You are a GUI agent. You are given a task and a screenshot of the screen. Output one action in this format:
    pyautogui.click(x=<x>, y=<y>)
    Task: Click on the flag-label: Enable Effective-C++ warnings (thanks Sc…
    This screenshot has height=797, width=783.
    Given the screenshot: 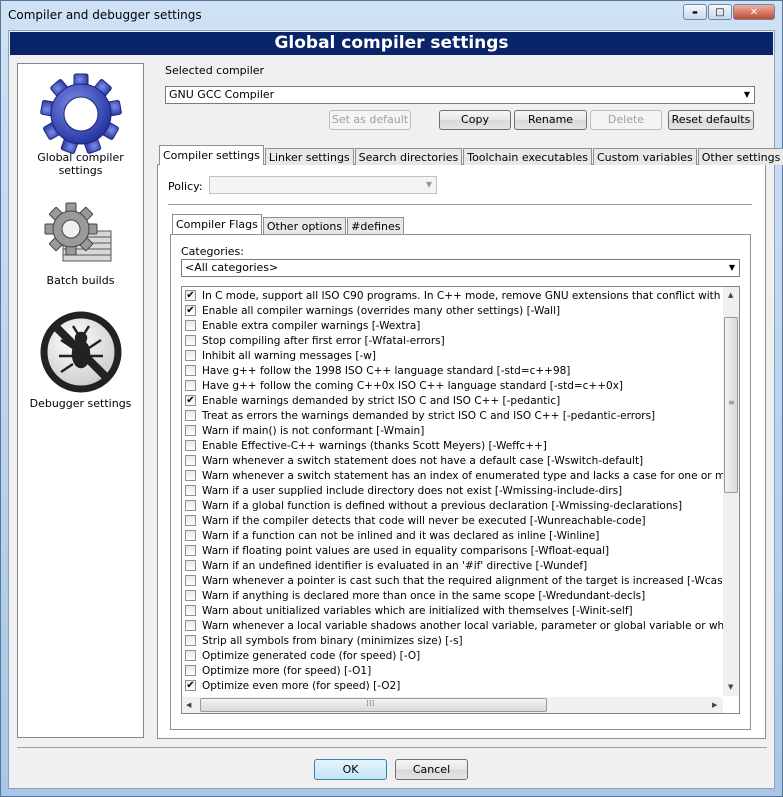 What is the action you would take?
    pyautogui.click(x=374, y=446)
    